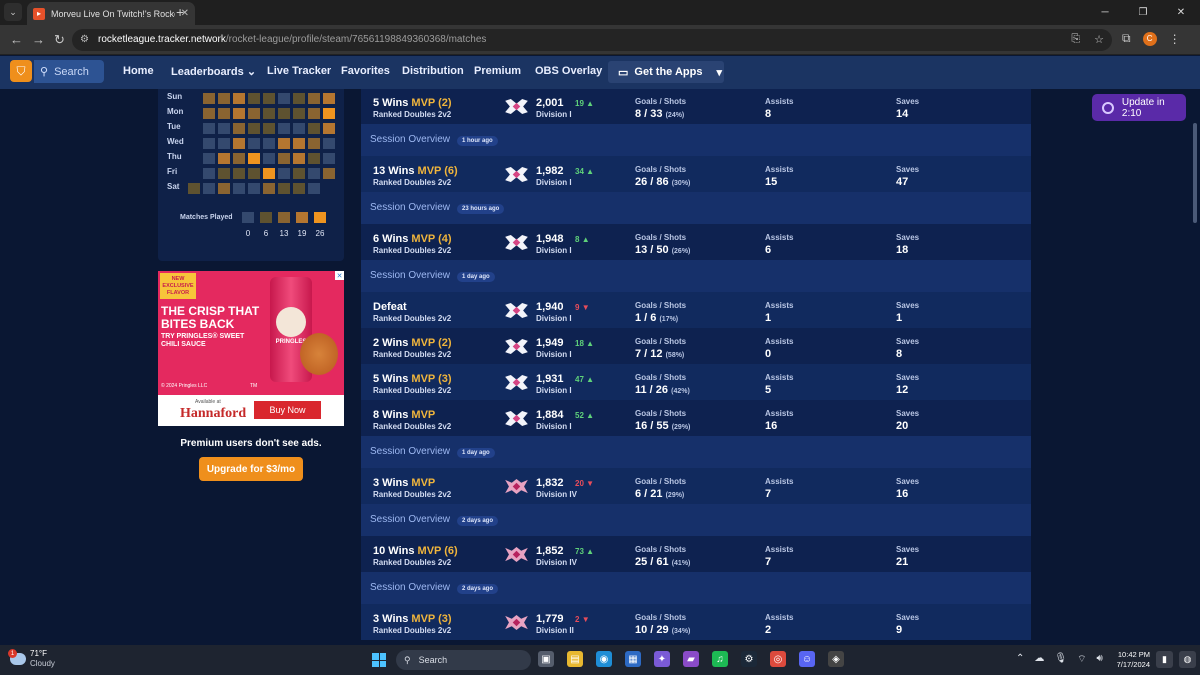 This screenshot has width=1200, height=675. Describe the element at coordinates (21, 71) in the screenshot. I see `tracker-logo-icon: ⛉` at that location.